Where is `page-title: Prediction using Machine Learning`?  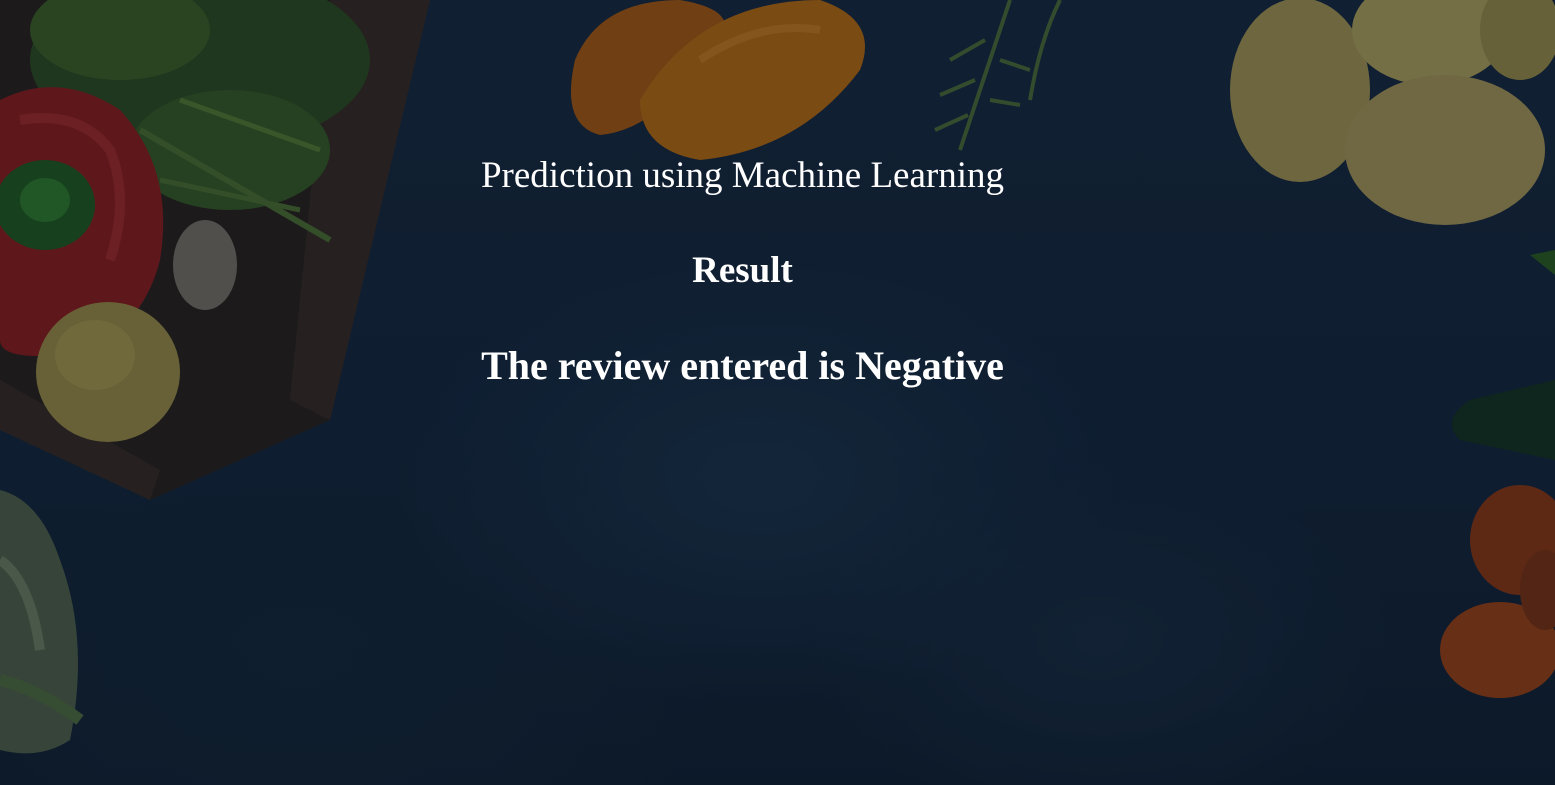 page-title: Prediction using Machine Learning is located at coordinates (742, 175).